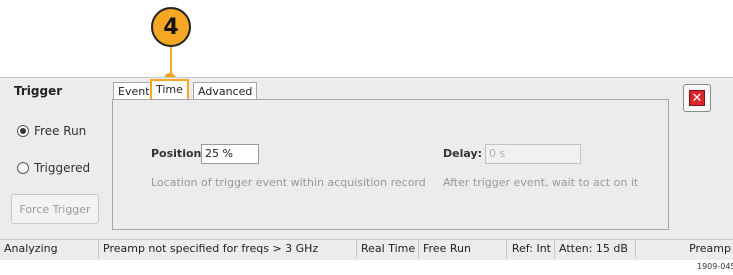 The width and height of the screenshot is (733, 275). What do you see at coordinates (463, 153) in the screenshot?
I see `delay-label: Delay:` at bounding box center [463, 153].